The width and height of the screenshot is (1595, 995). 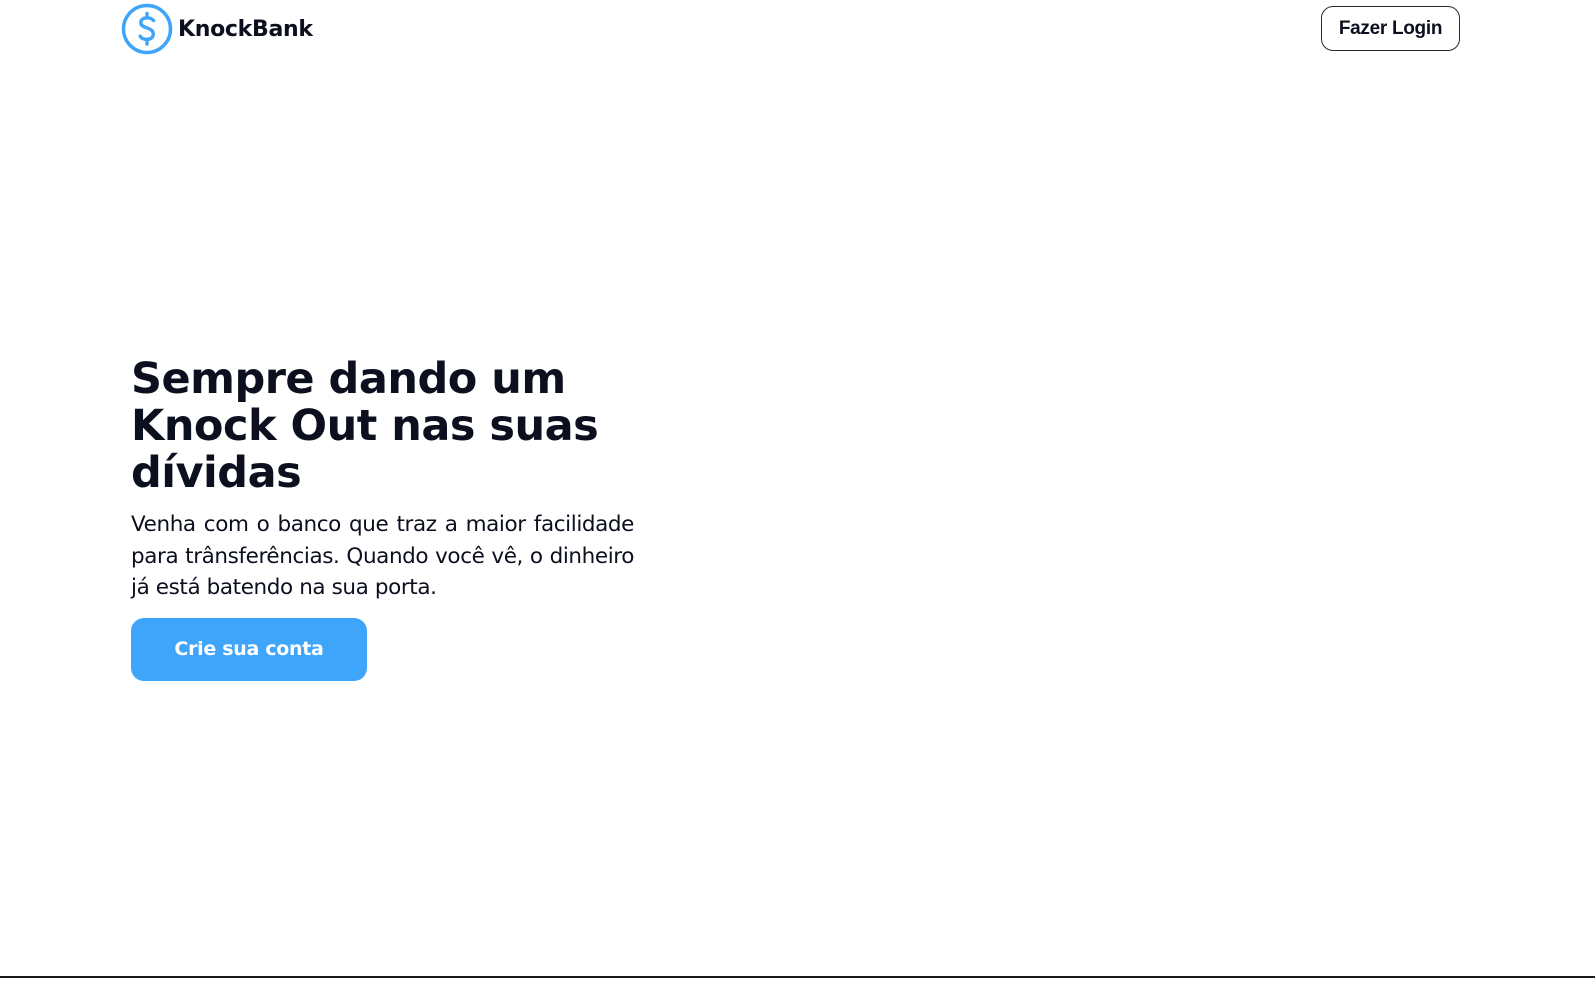 What do you see at coordinates (797, 29) in the screenshot?
I see `site-header: KnockBank Fazer Login` at bounding box center [797, 29].